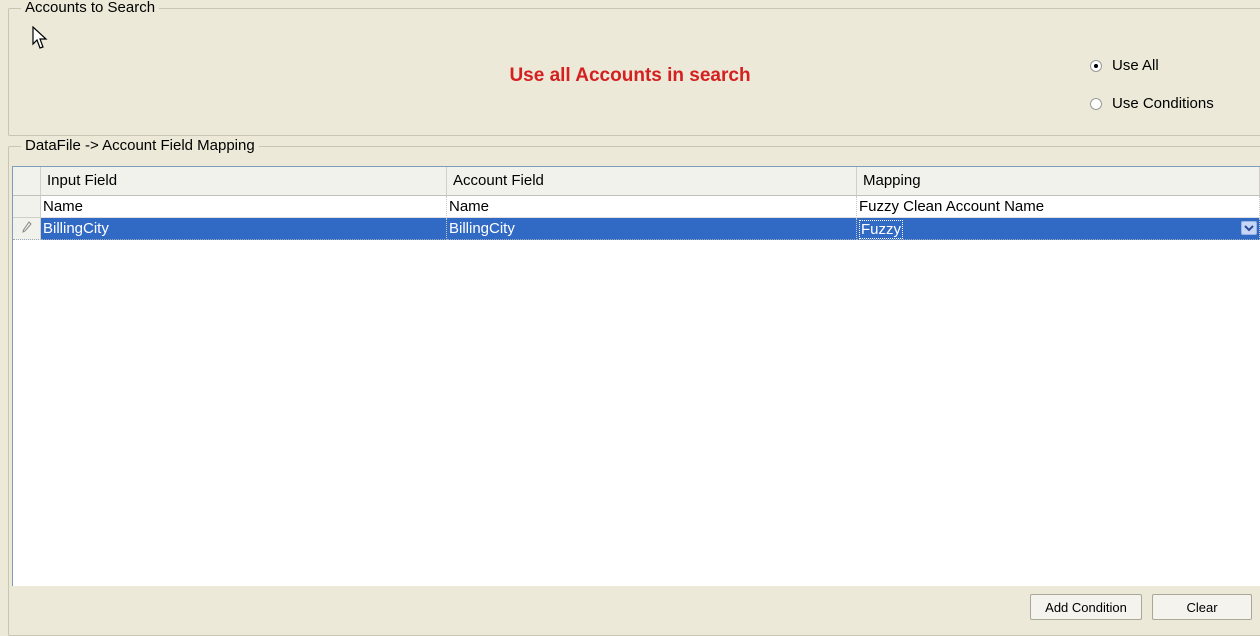 Image resolution: width=1260 pixels, height=636 pixels. Describe the element at coordinates (244, 181) in the screenshot. I see `column-header-input-field: Input Field` at that location.